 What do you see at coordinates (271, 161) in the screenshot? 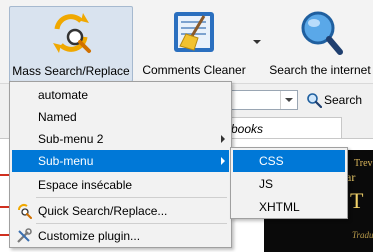
I see `menu-item-label: CSS` at bounding box center [271, 161].